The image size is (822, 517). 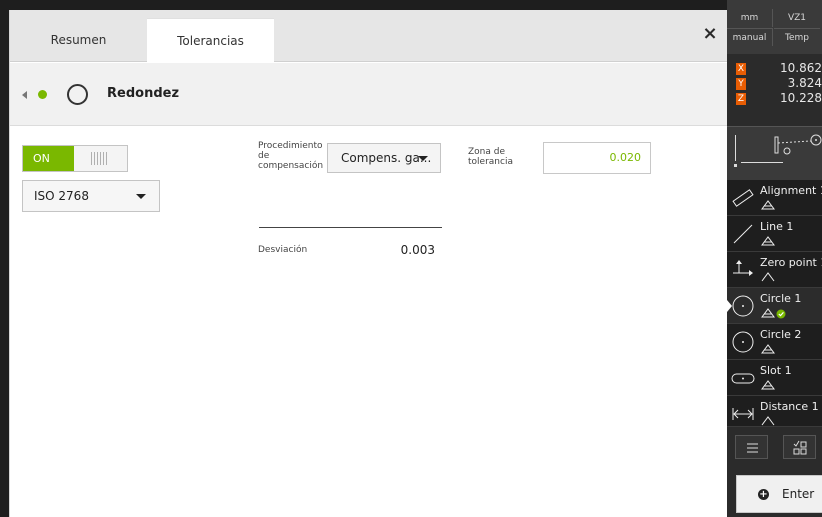 What do you see at coordinates (61, 196) in the screenshot?
I see `standard-select-value: ISO 2768` at bounding box center [61, 196].